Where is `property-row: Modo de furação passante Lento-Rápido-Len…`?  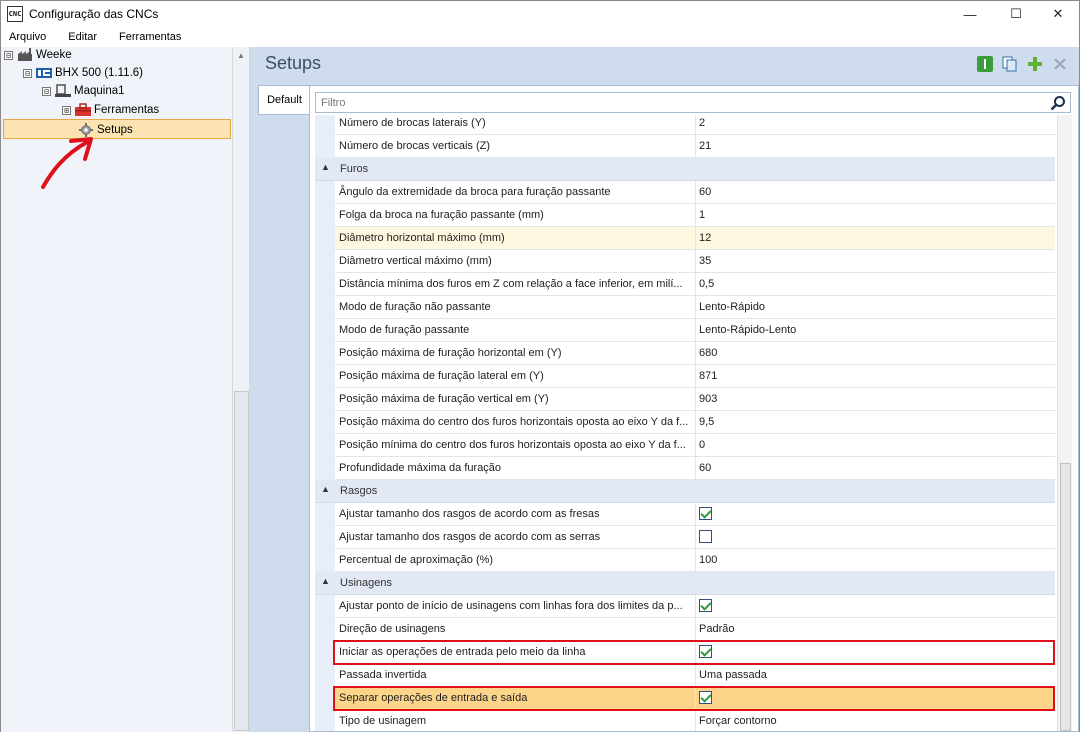 property-row: Modo de furação passante Lento-Rápido-Len… is located at coordinates (685, 330).